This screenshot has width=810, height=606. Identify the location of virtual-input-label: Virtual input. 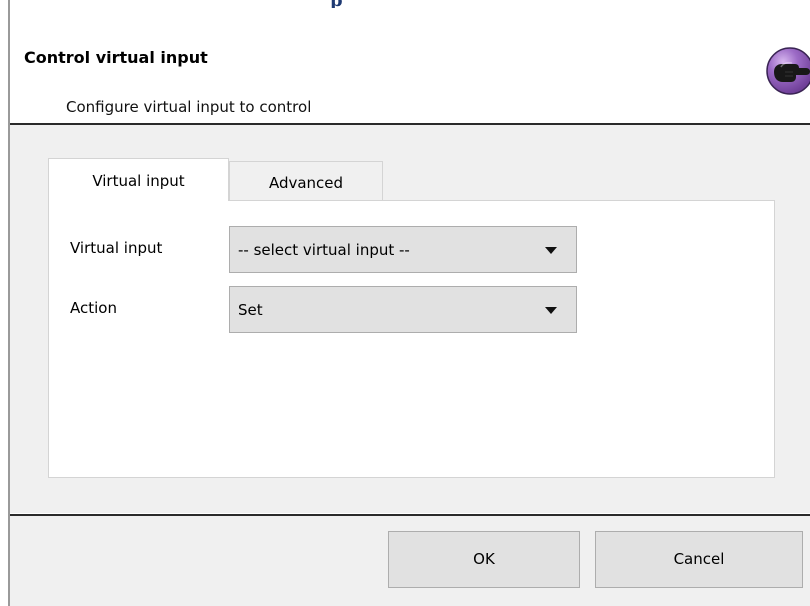
(116, 248).